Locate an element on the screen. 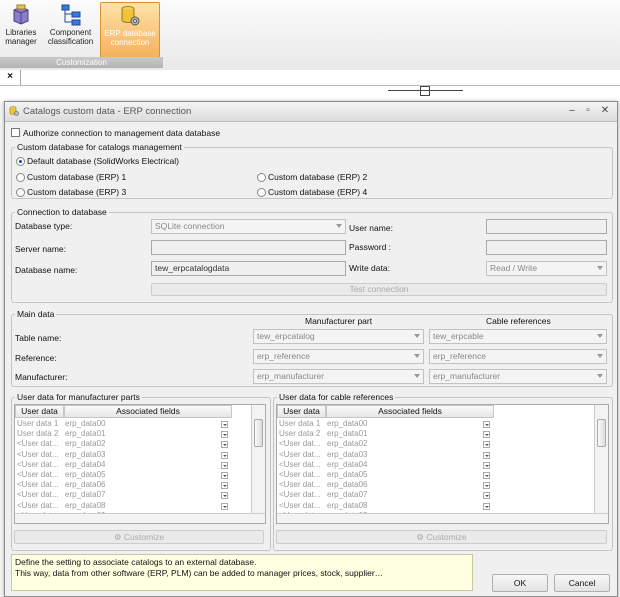 This screenshot has width=620, height=597. component-classification-button: Component classification is located at coordinates (70, 29).